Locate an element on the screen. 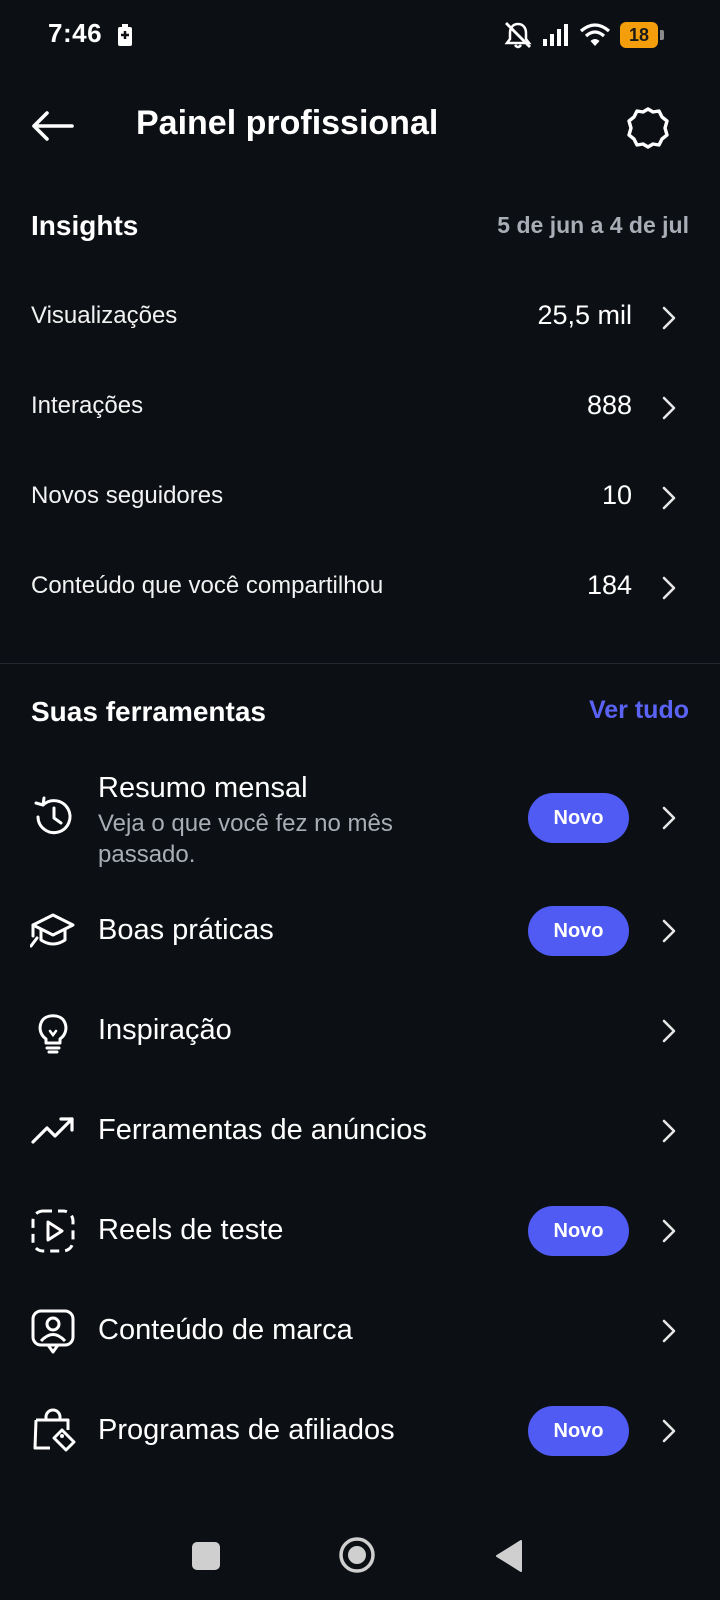 This screenshot has width=720, height=1600. home-button is located at coordinates (357, 1555).